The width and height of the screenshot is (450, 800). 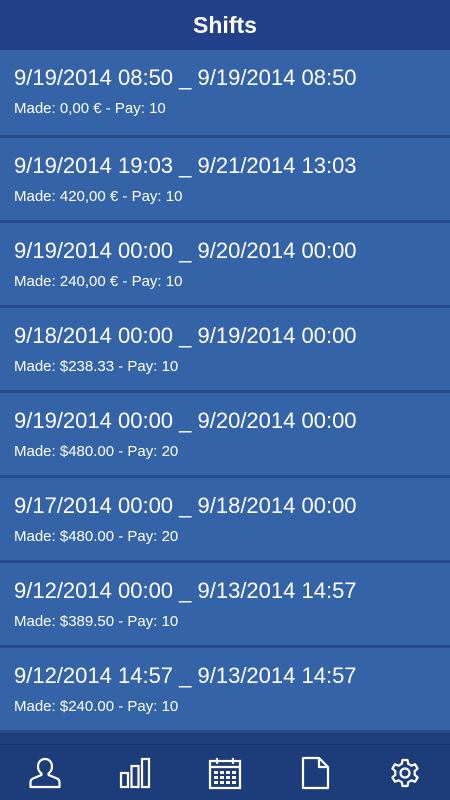 I want to click on nav-report-button, so click(x=315, y=773).